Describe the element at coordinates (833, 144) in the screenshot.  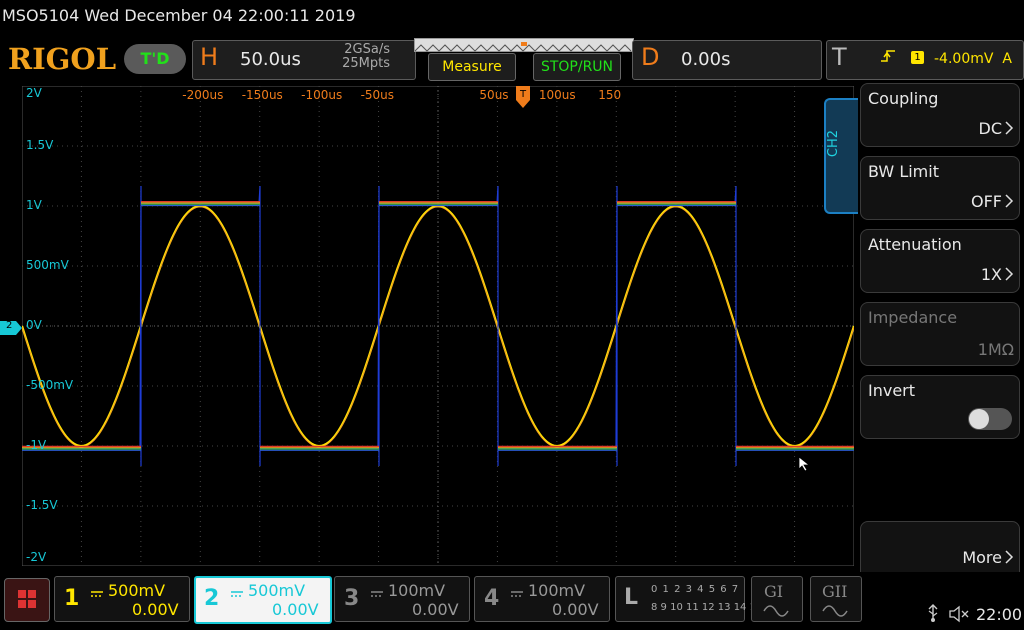
I see `ch2-tab-label: CH2` at that location.